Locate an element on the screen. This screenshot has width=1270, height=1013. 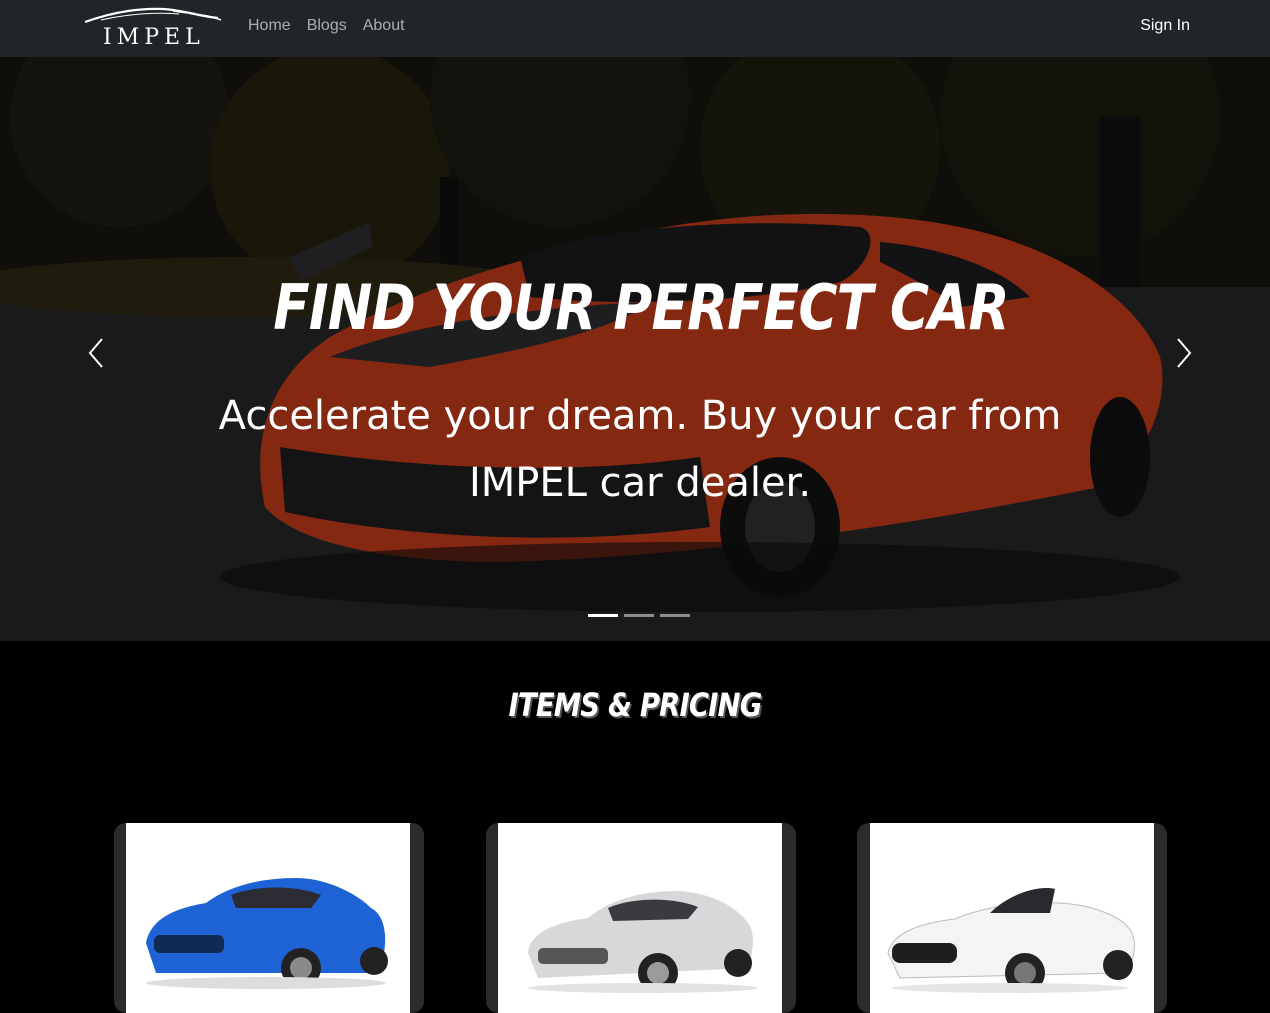
silver-coupe-image is located at coordinates (643, 942).